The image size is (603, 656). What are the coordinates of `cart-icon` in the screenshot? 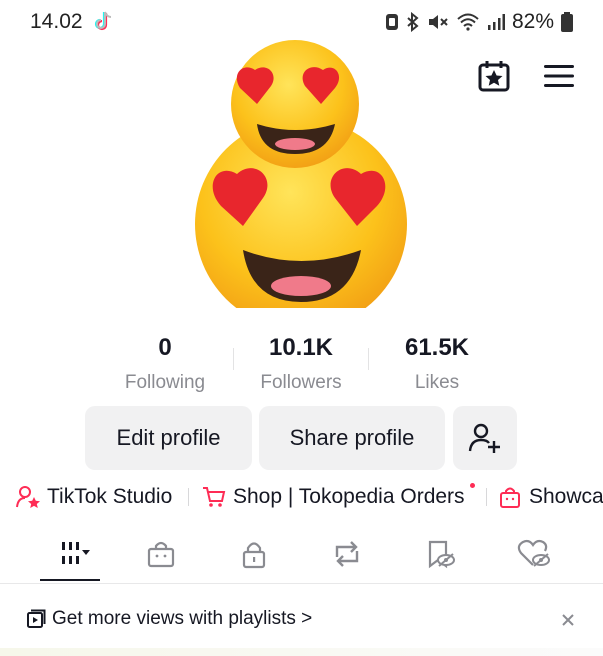 It's located at (214, 497).